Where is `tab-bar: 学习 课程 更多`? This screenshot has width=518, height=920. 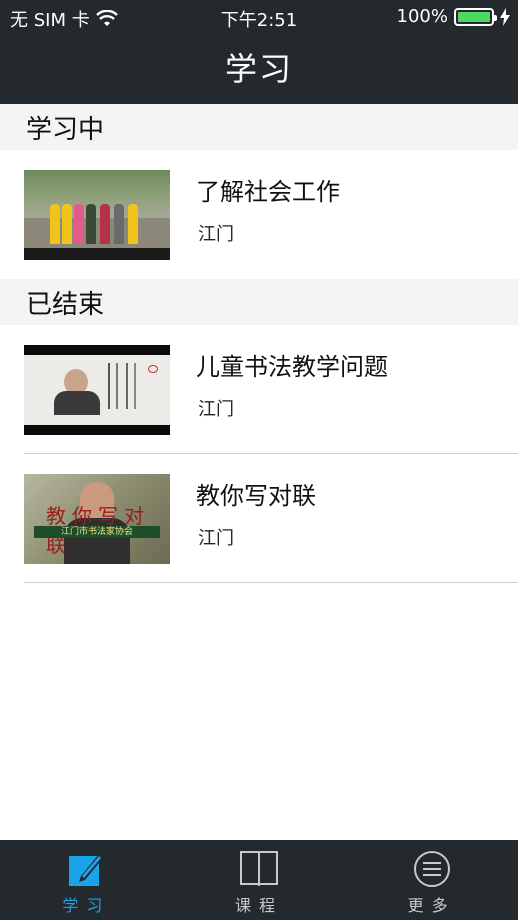 tab-bar: 学习 课程 更多 is located at coordinates (259, 880).